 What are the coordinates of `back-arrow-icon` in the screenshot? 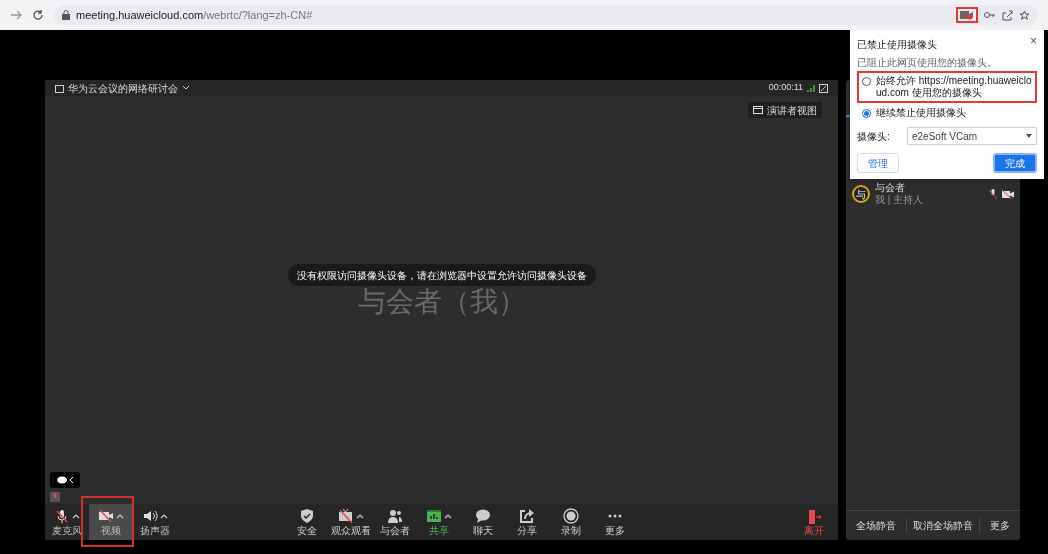 It's located at (16, 15).